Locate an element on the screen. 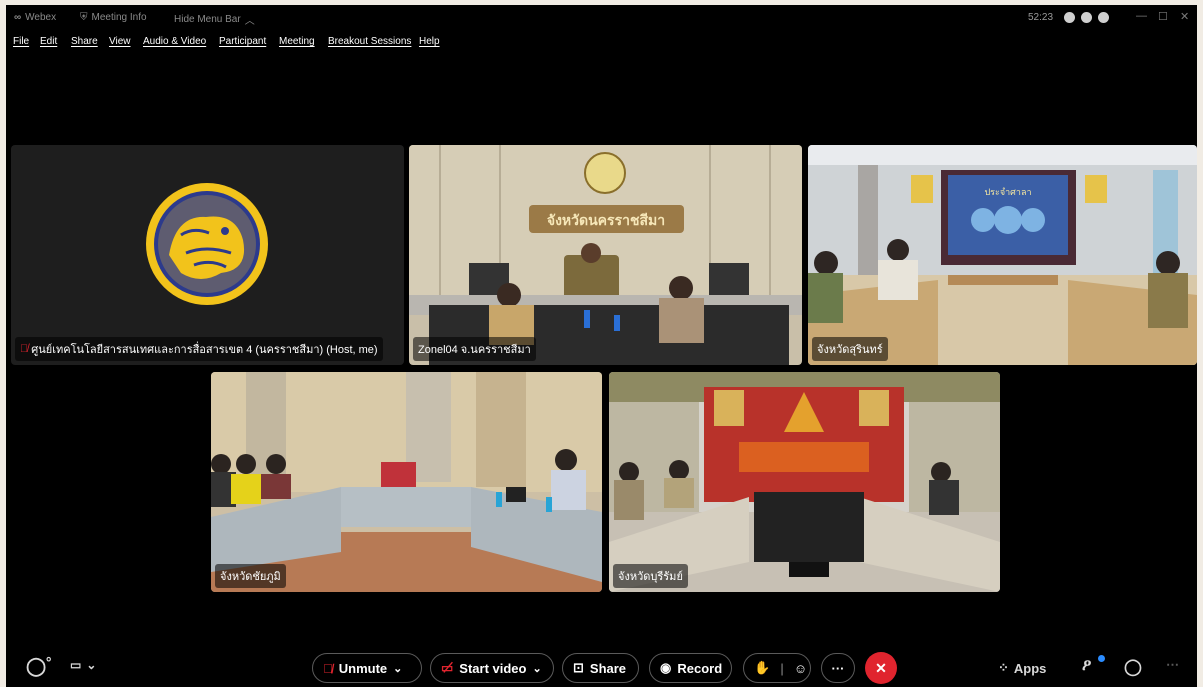  hide-menu-bar-button: Hide Menu Bar ︿ is located at coordinates (214, 19).